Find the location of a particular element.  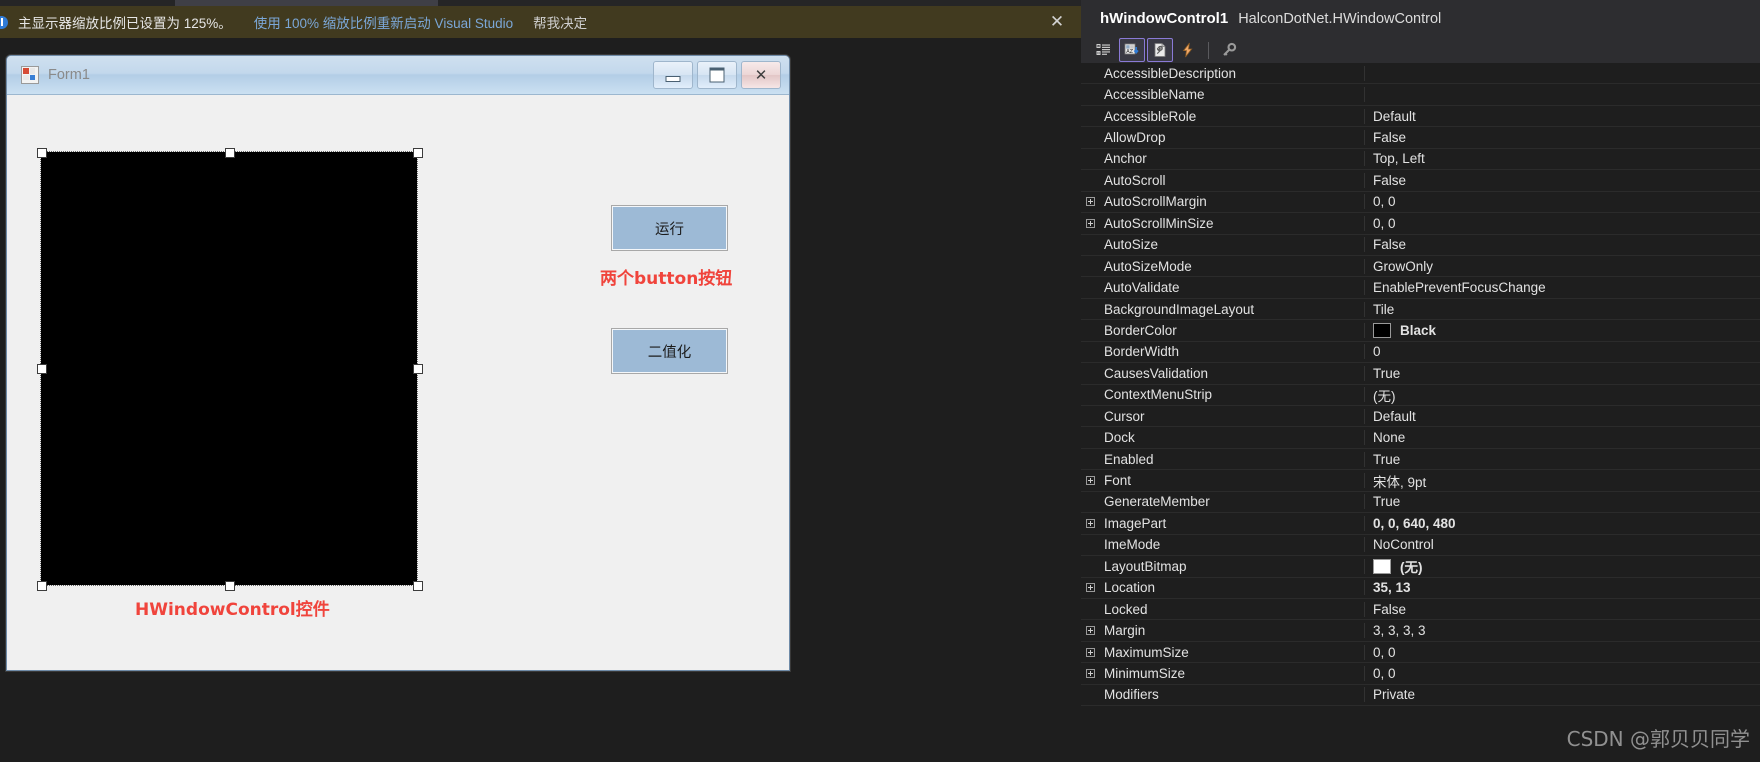

help-me-decide-link: 帮我决定 is located at coordinates (560, 22).